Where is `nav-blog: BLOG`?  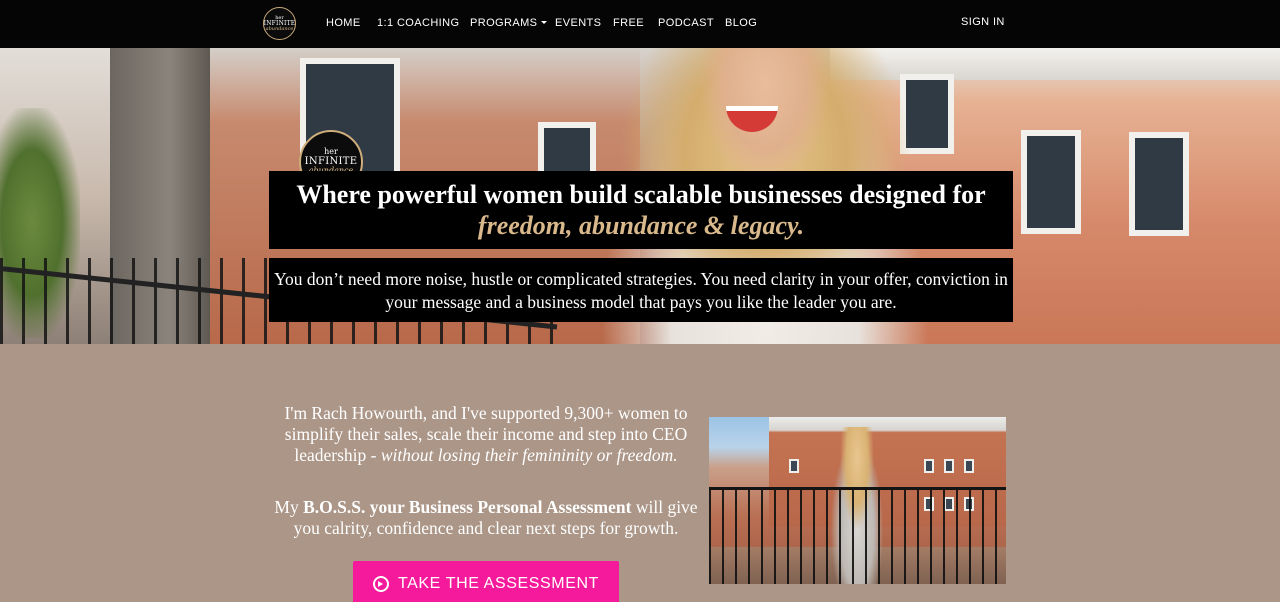 nav-blog: BLOG is located at coordinates (741, 23).